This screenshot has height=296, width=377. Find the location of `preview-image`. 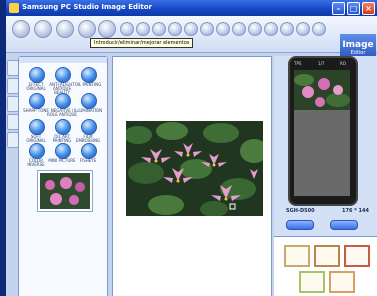

preview-image is located at coordinates (322, 90).